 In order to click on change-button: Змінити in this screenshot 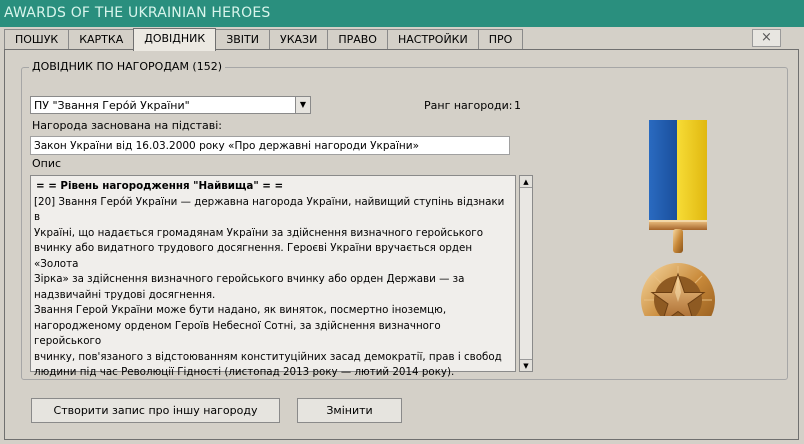, I will do `click(349, 410)`.